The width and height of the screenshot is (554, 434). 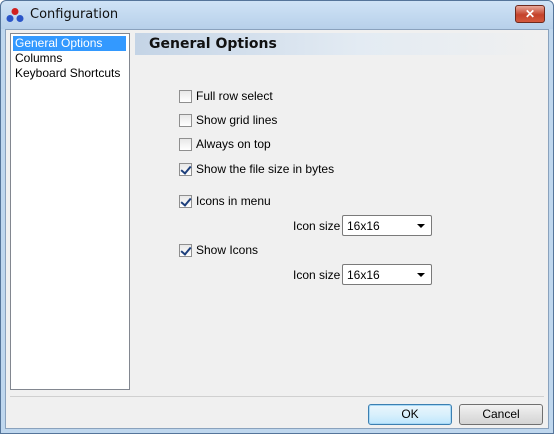 I want to click on option-label: Full row select, so click(x=234, y=96).